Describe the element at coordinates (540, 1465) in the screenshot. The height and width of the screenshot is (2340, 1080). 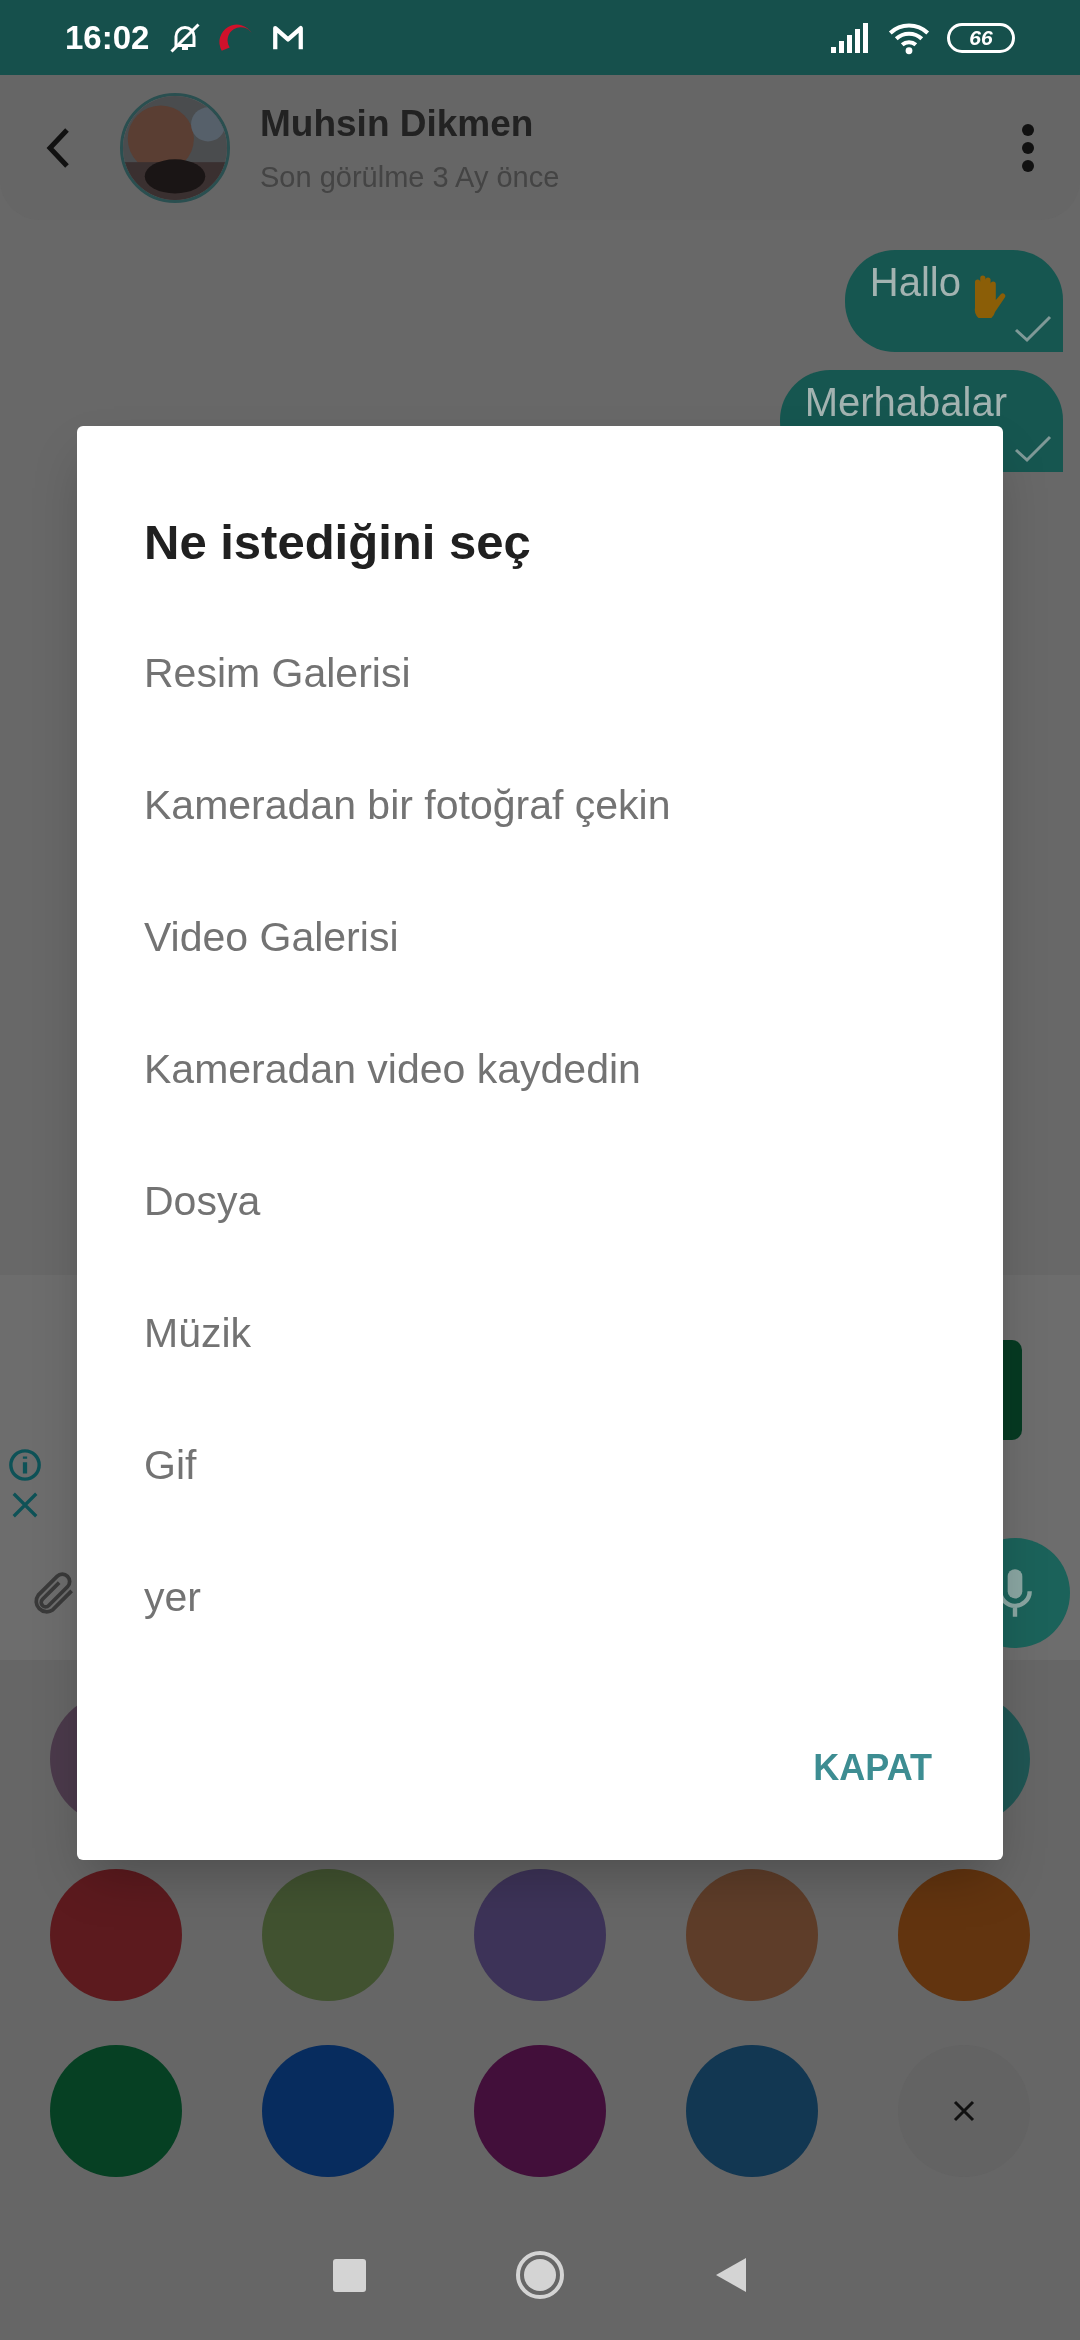
I see `menu-option: Gif` at that location.